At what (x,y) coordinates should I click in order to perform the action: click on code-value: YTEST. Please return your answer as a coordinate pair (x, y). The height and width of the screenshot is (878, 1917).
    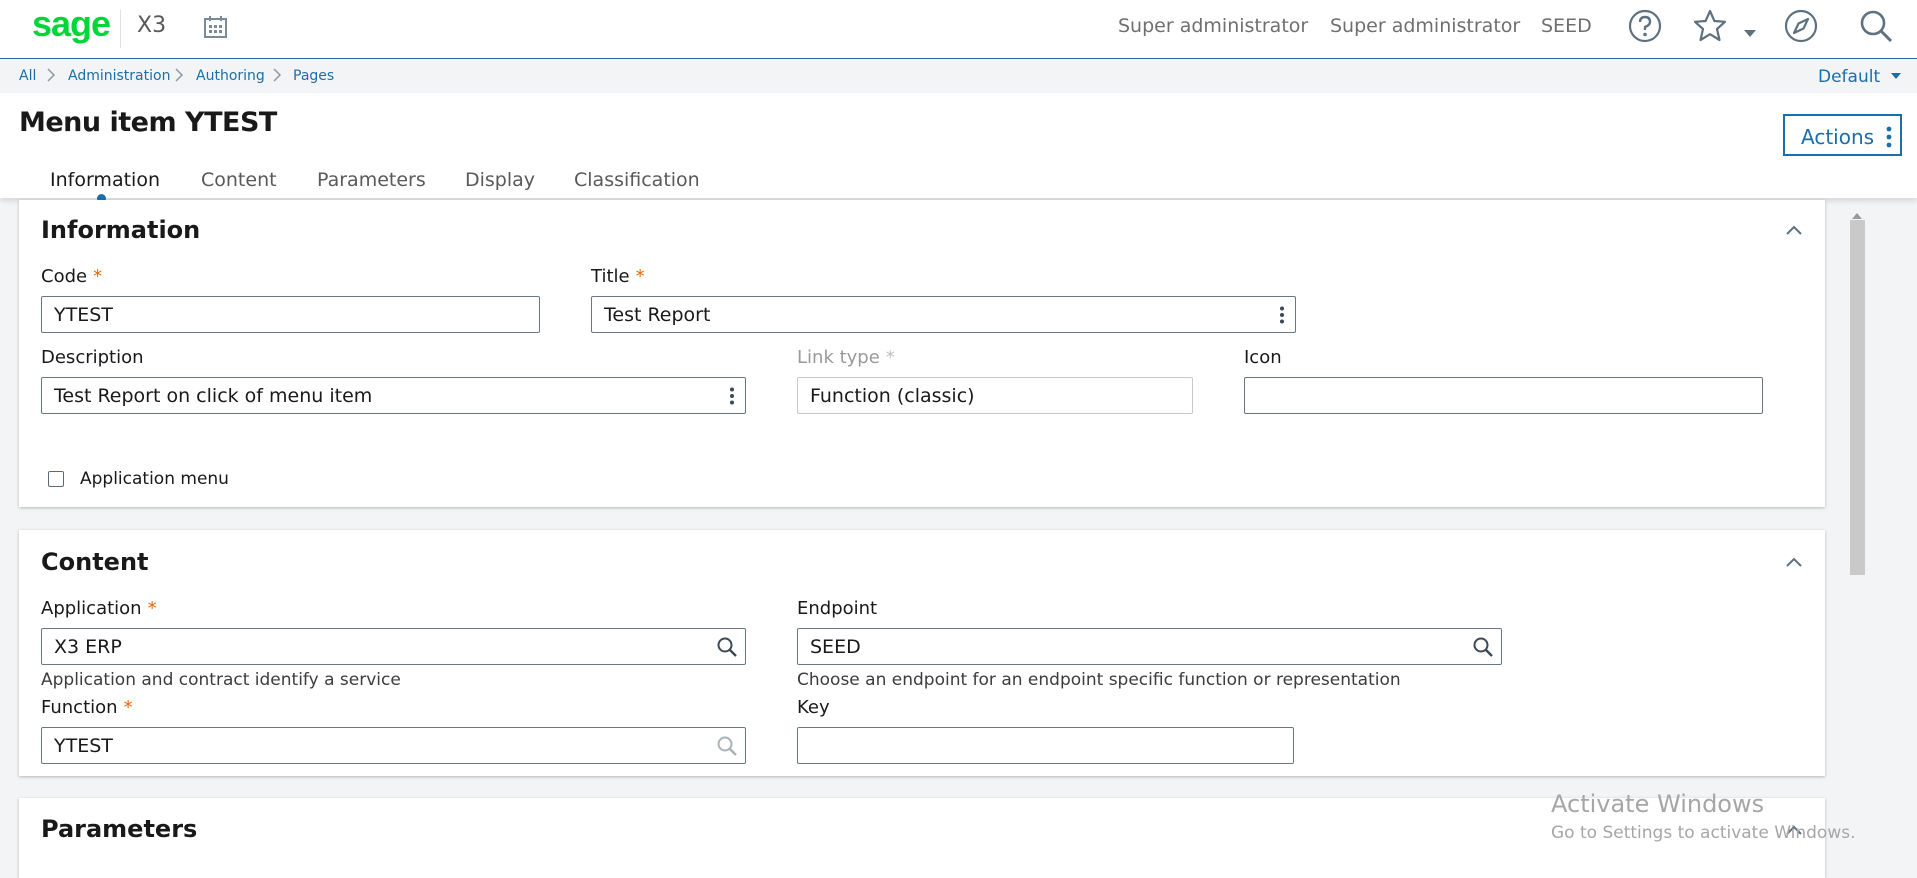
    Looking at the image, I should click on (83, 315).